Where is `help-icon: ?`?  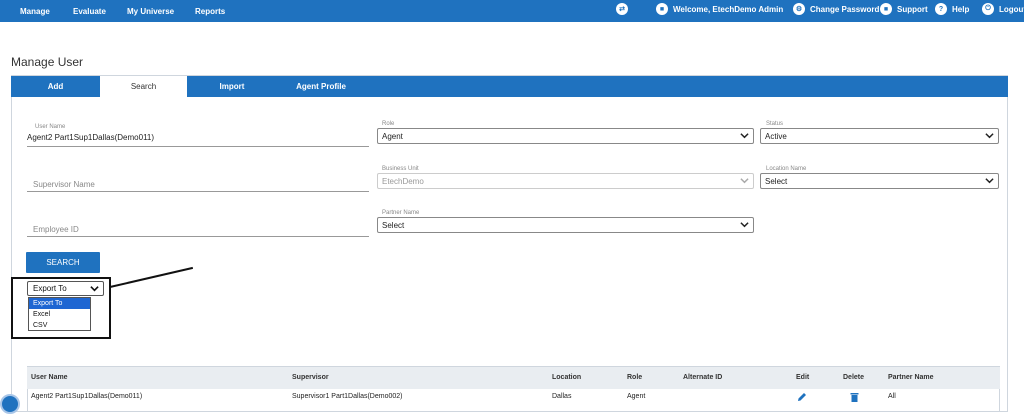 help-icon: ? is located at coordinates (941, 9).